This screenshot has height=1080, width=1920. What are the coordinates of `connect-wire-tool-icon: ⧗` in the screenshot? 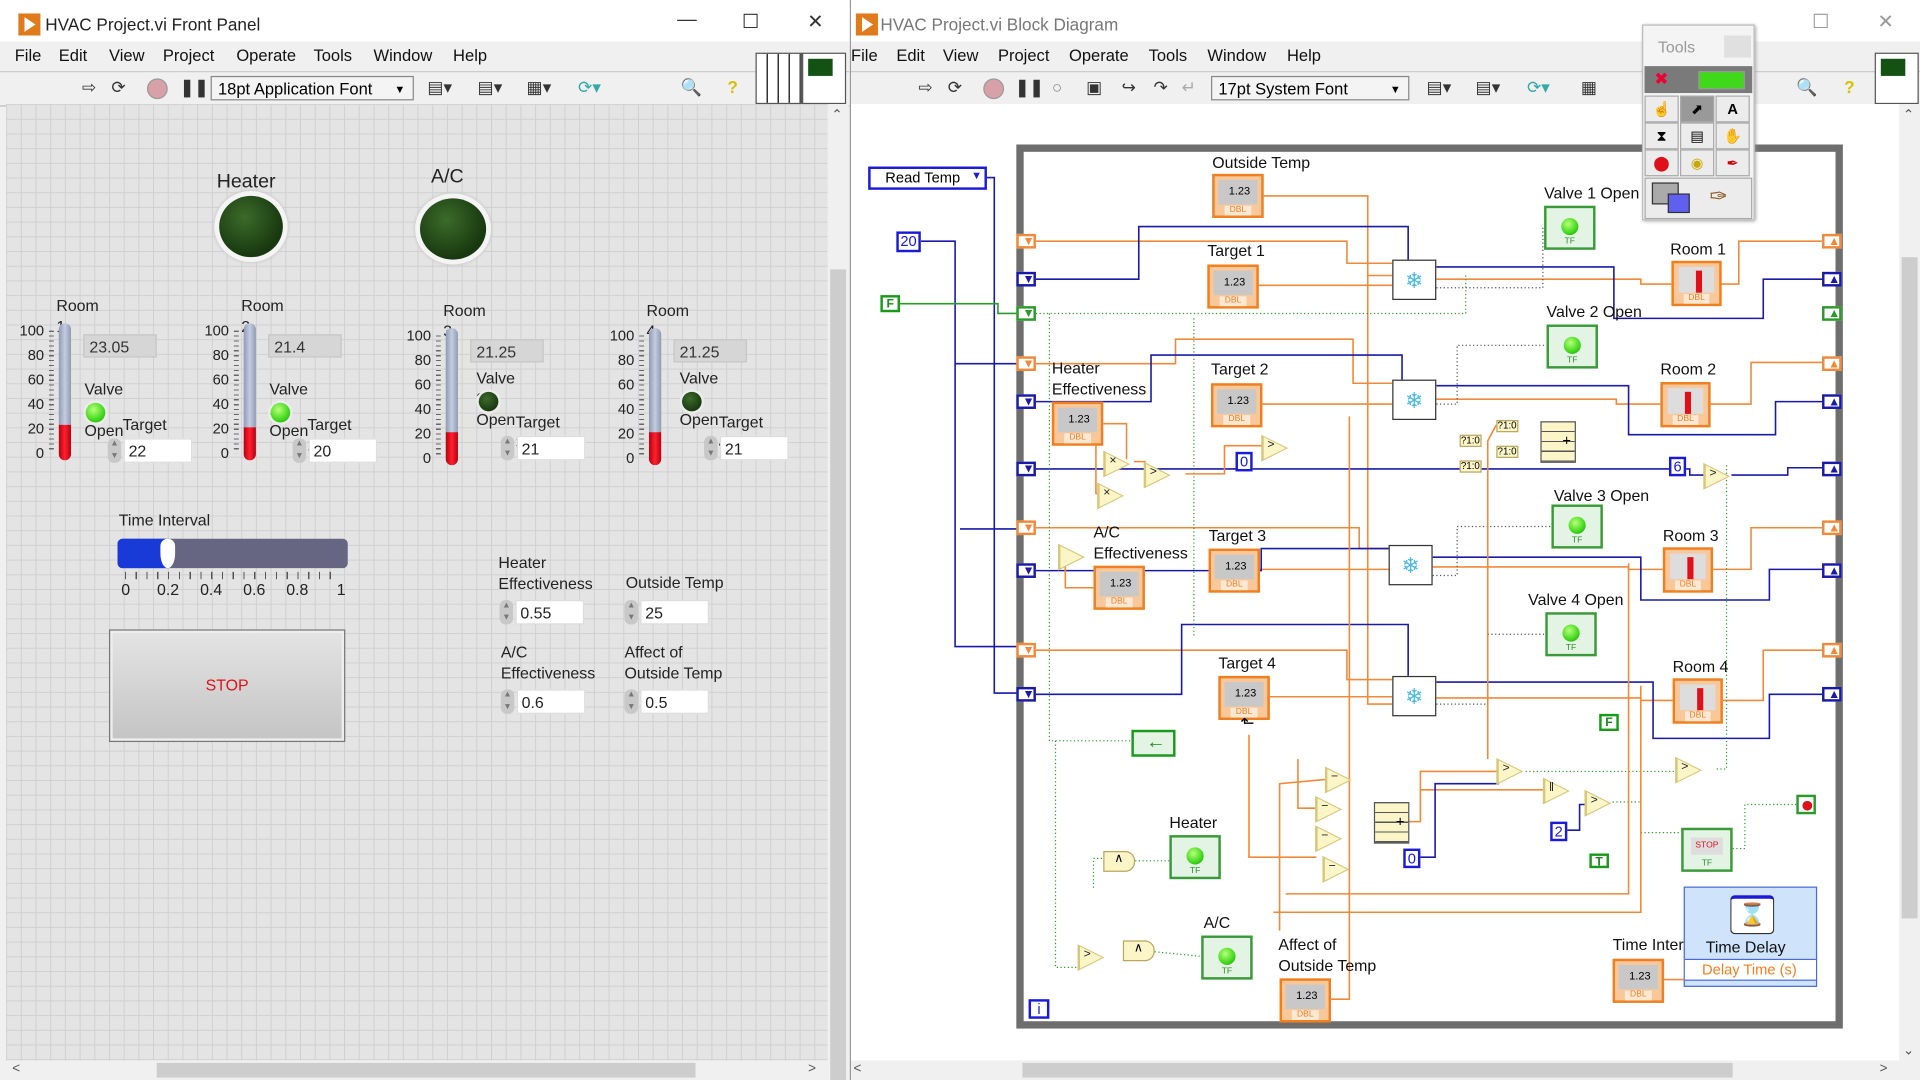 It's located at (1661, 136).